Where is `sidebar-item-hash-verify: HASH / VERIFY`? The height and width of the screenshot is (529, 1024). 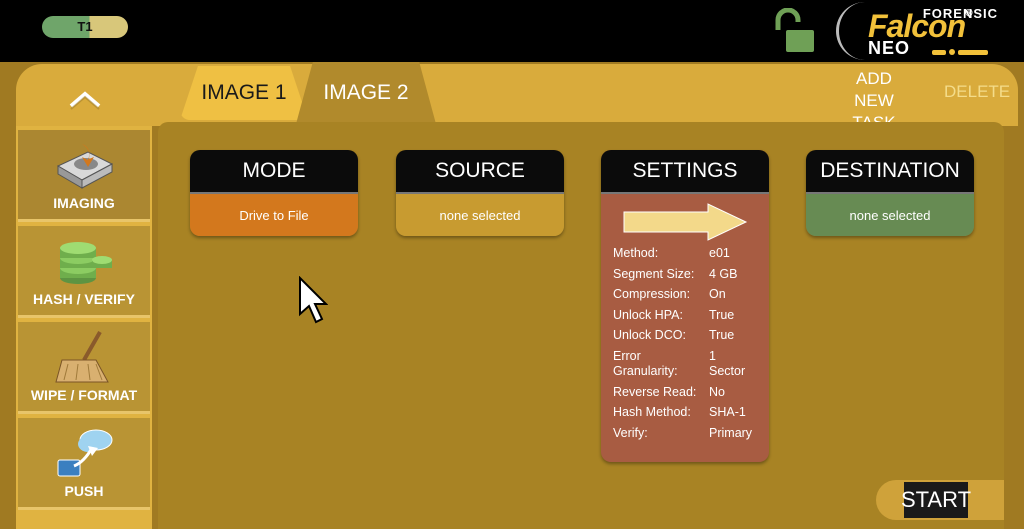
sidebar-item-hash-verify: HASH / VERIFY is located at coordinates (84, 272).